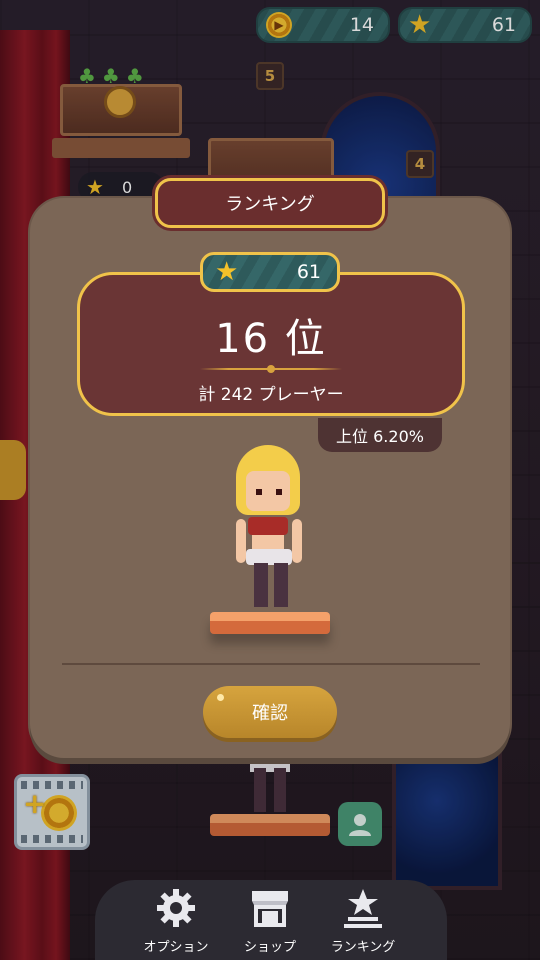 Image resolution: width=540 pixels, height=960 pixels. Describe the element at coordinates (271, 395) in the screenshot. I see `total-players: 計 242 プレーヤー` at that location.